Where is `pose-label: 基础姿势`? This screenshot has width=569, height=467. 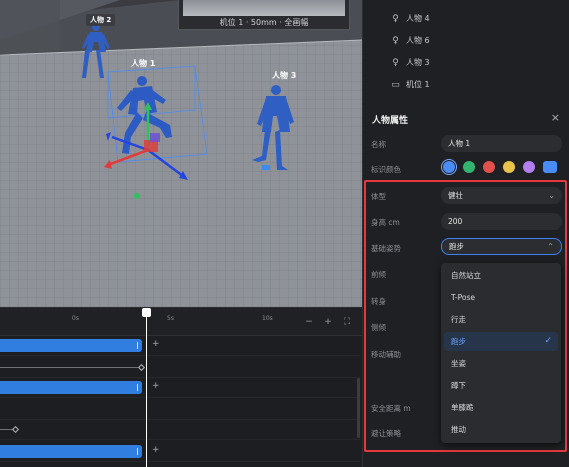 pose-label: 基础姿势 is located at coordinates (386, 248).